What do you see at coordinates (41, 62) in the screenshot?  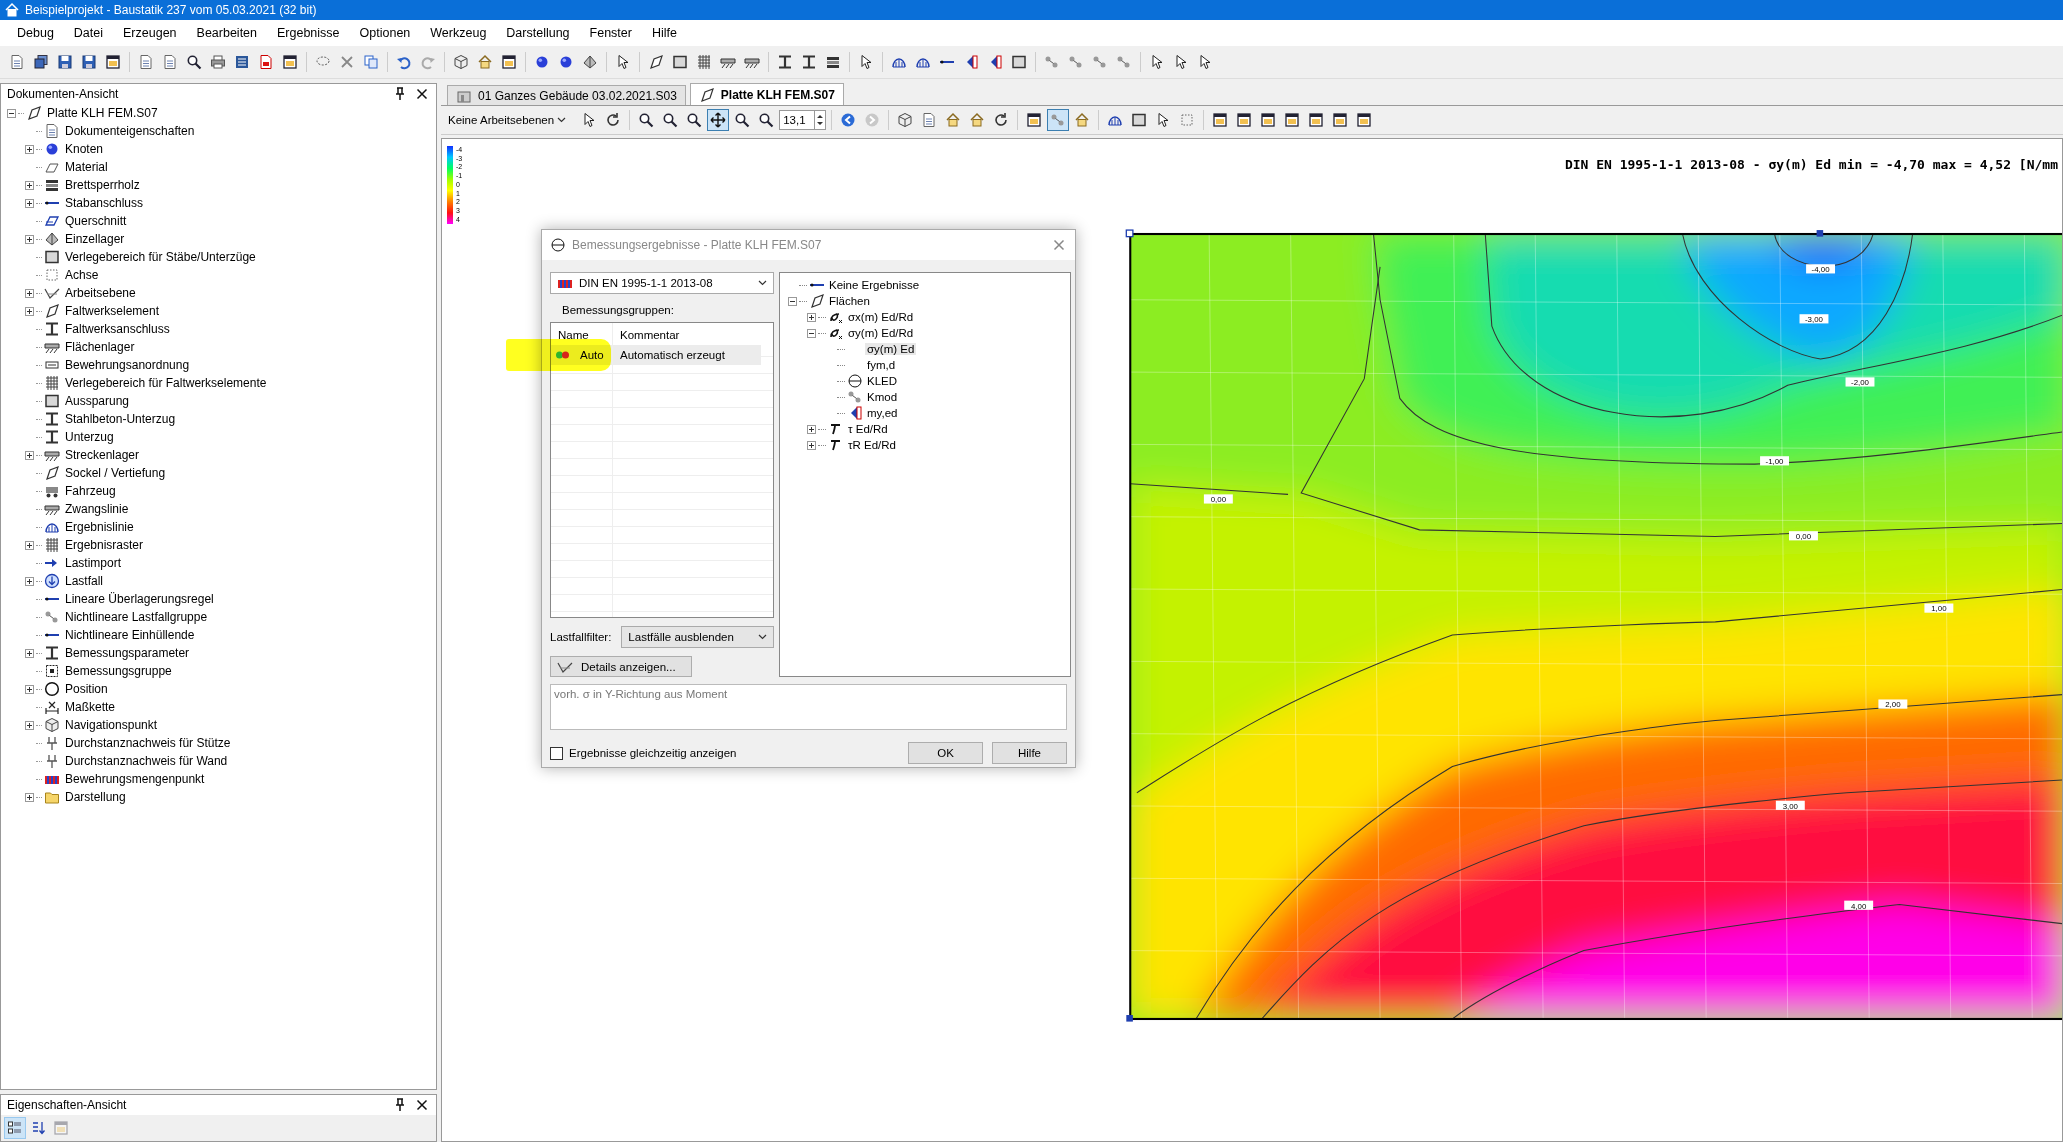 I see `layers-icon` at bounding box center [41, 62].